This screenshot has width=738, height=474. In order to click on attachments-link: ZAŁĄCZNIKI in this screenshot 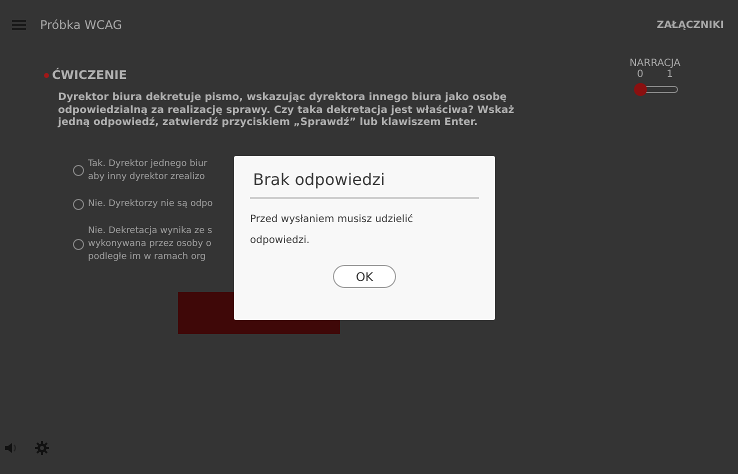, I will do `click(690, 25)`.